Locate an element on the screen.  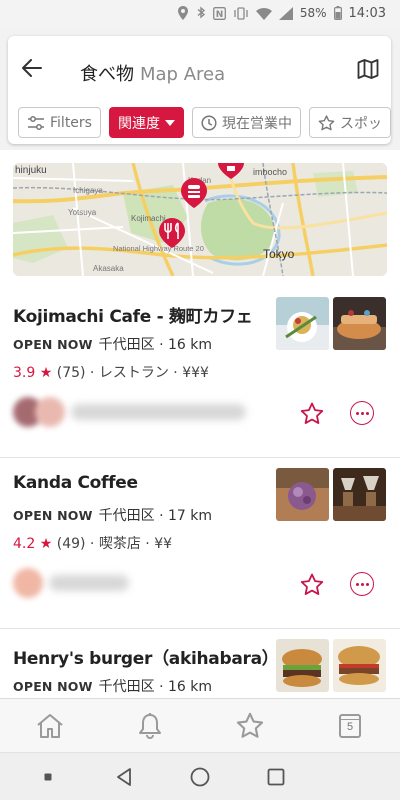
system-back-button is located at coordinates (124, 777).